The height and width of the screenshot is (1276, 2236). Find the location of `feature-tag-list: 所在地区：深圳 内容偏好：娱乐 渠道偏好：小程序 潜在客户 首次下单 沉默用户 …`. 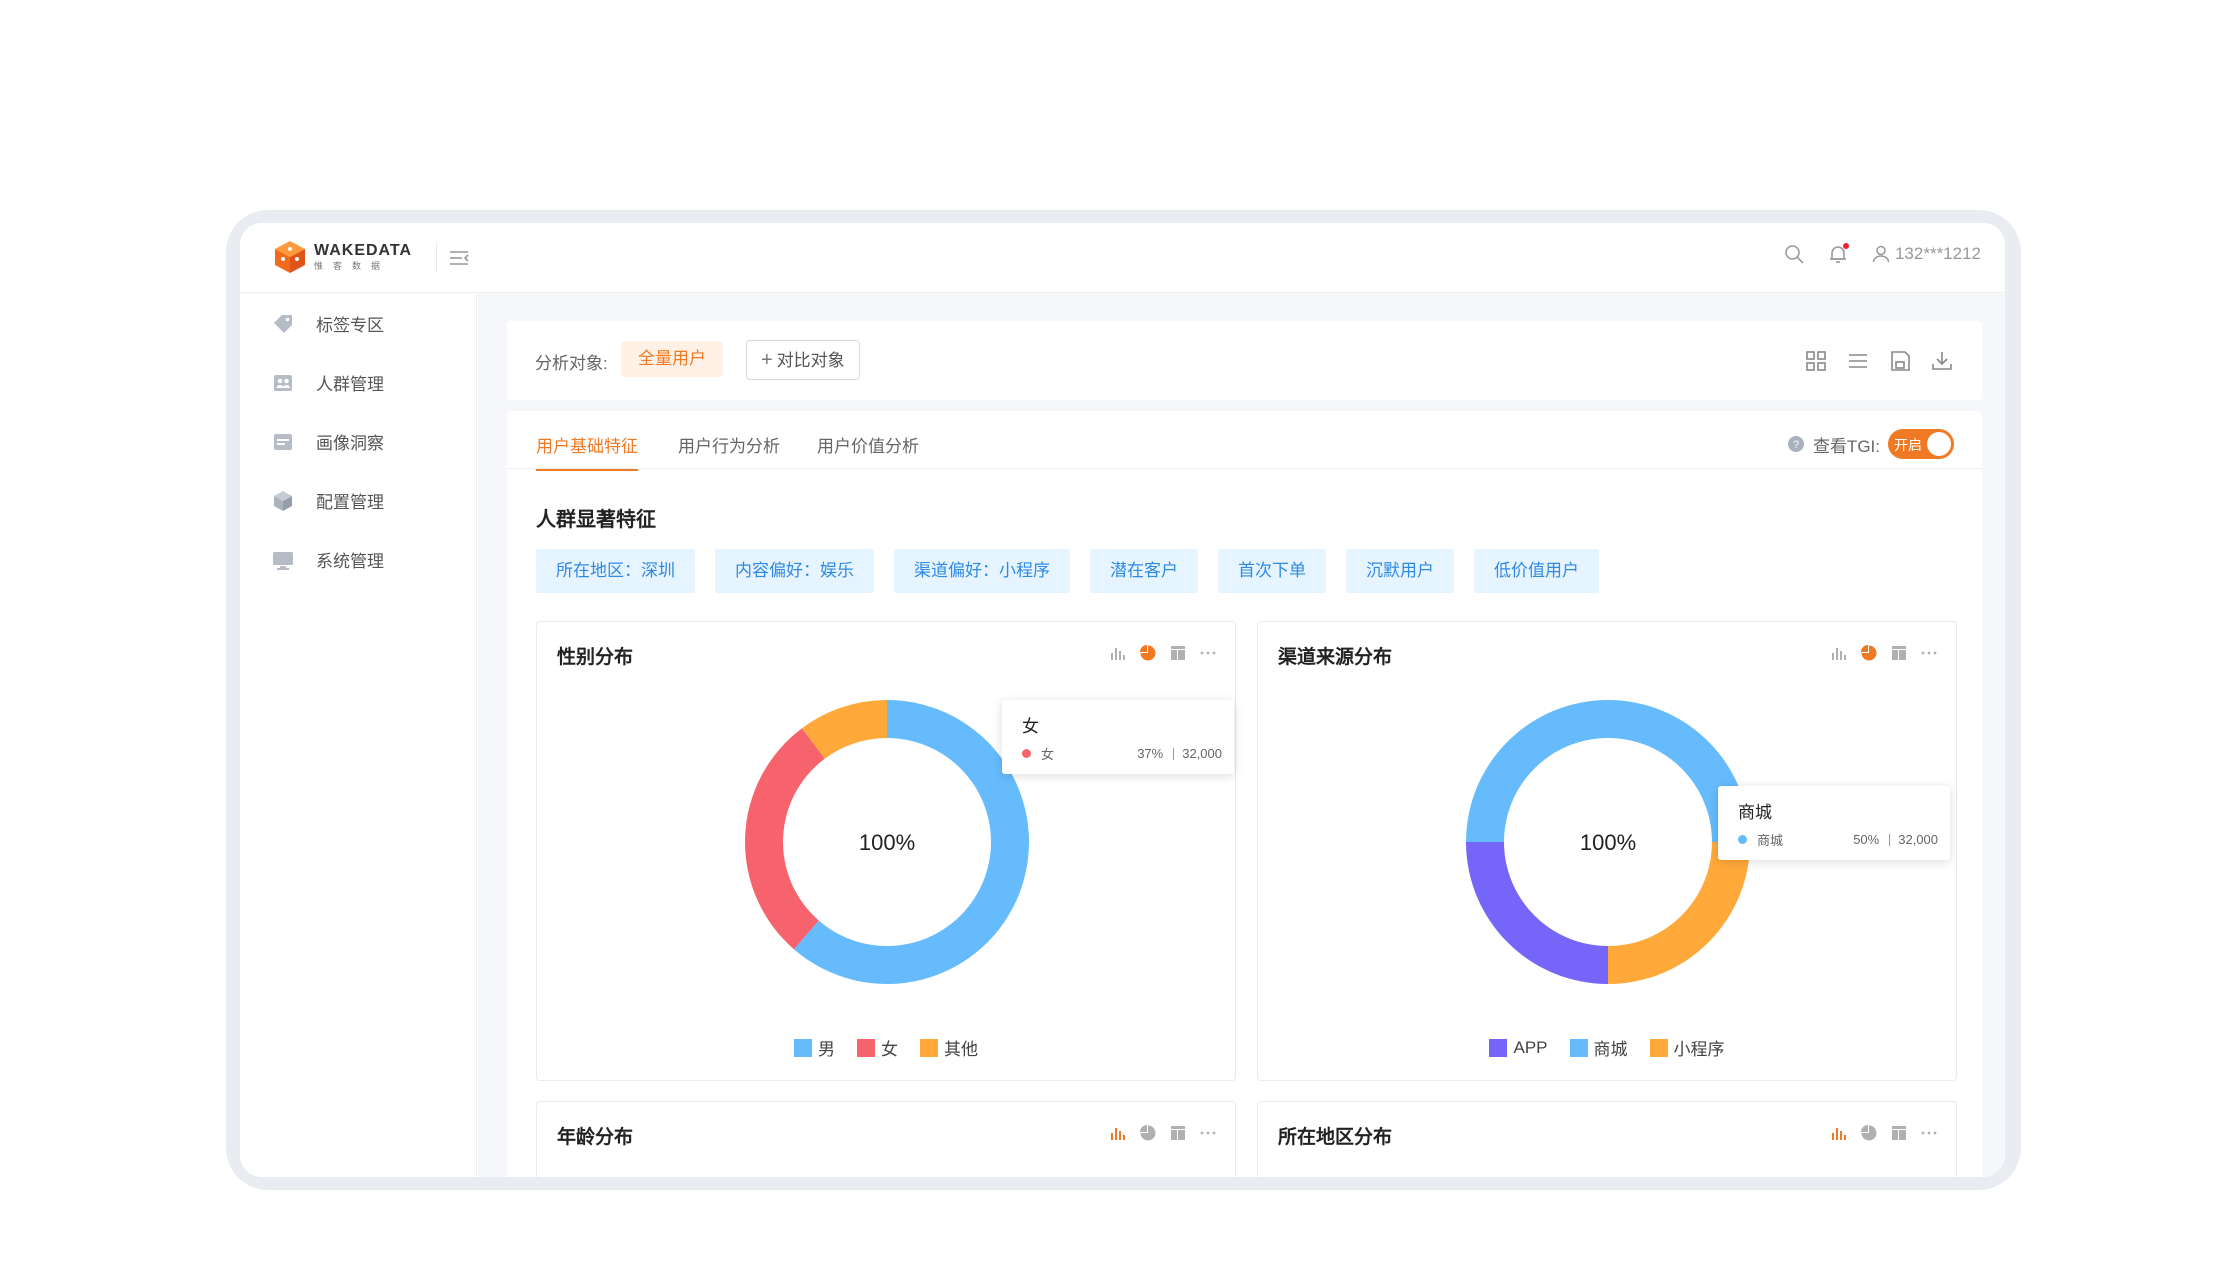

feature-tag-list: 所在地区：深圳 内容偏好：娱乐 渠道偏好：小程序 潜在客户 首次下单 沉默用户 … is located at coordinates (1067, 571).